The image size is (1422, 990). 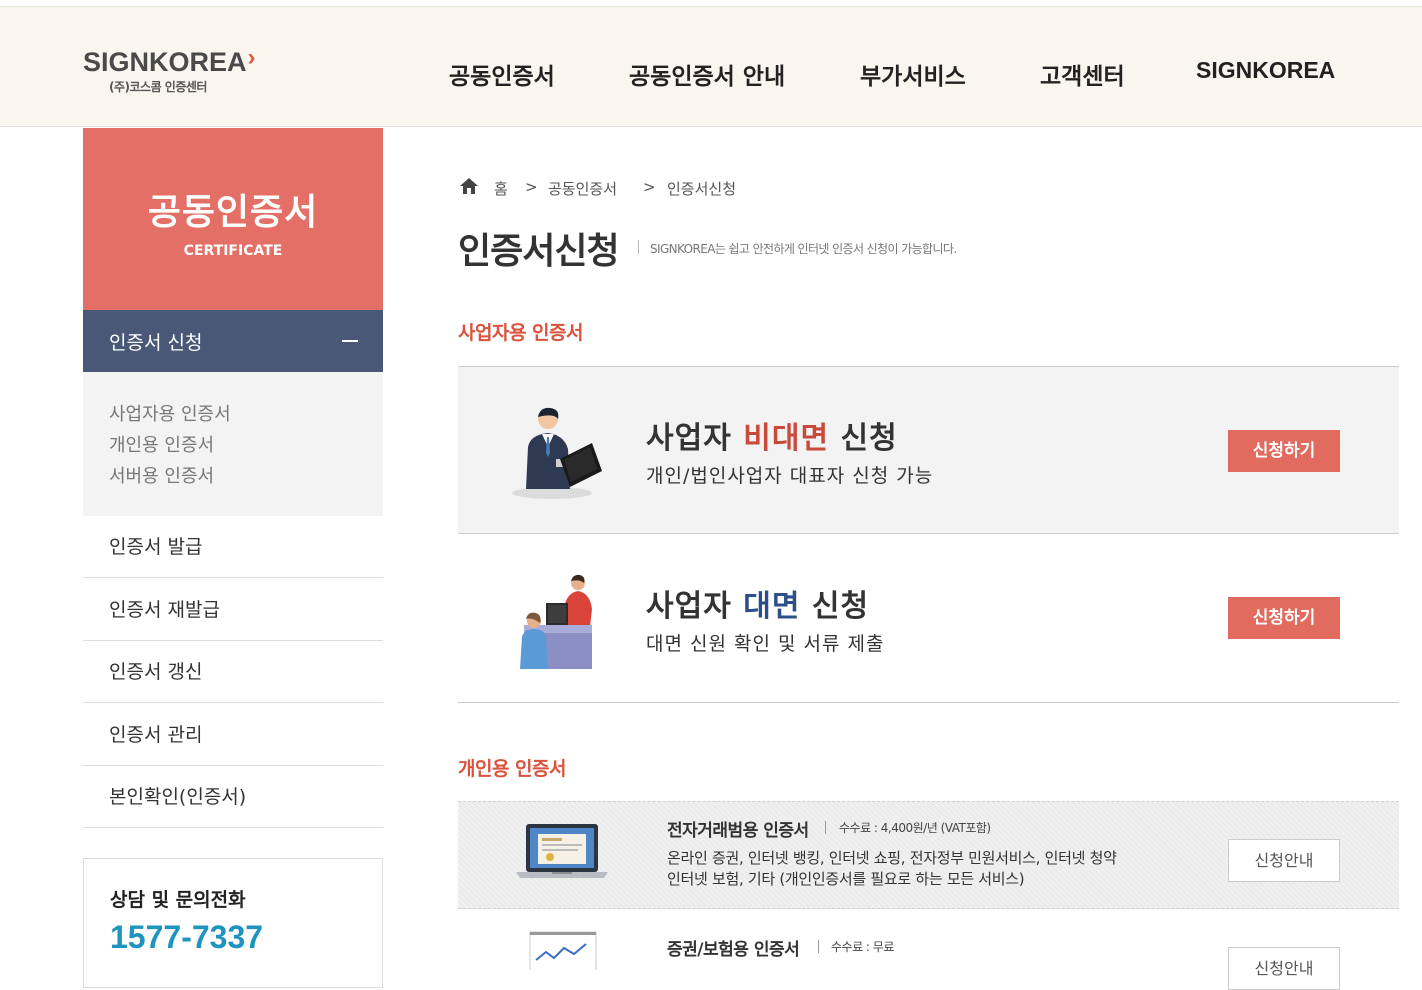 What do you see at coordinates (251, 57) in the screenshot?
I see `logo-chevron-icon: ›` at bounding box center [251, 57].